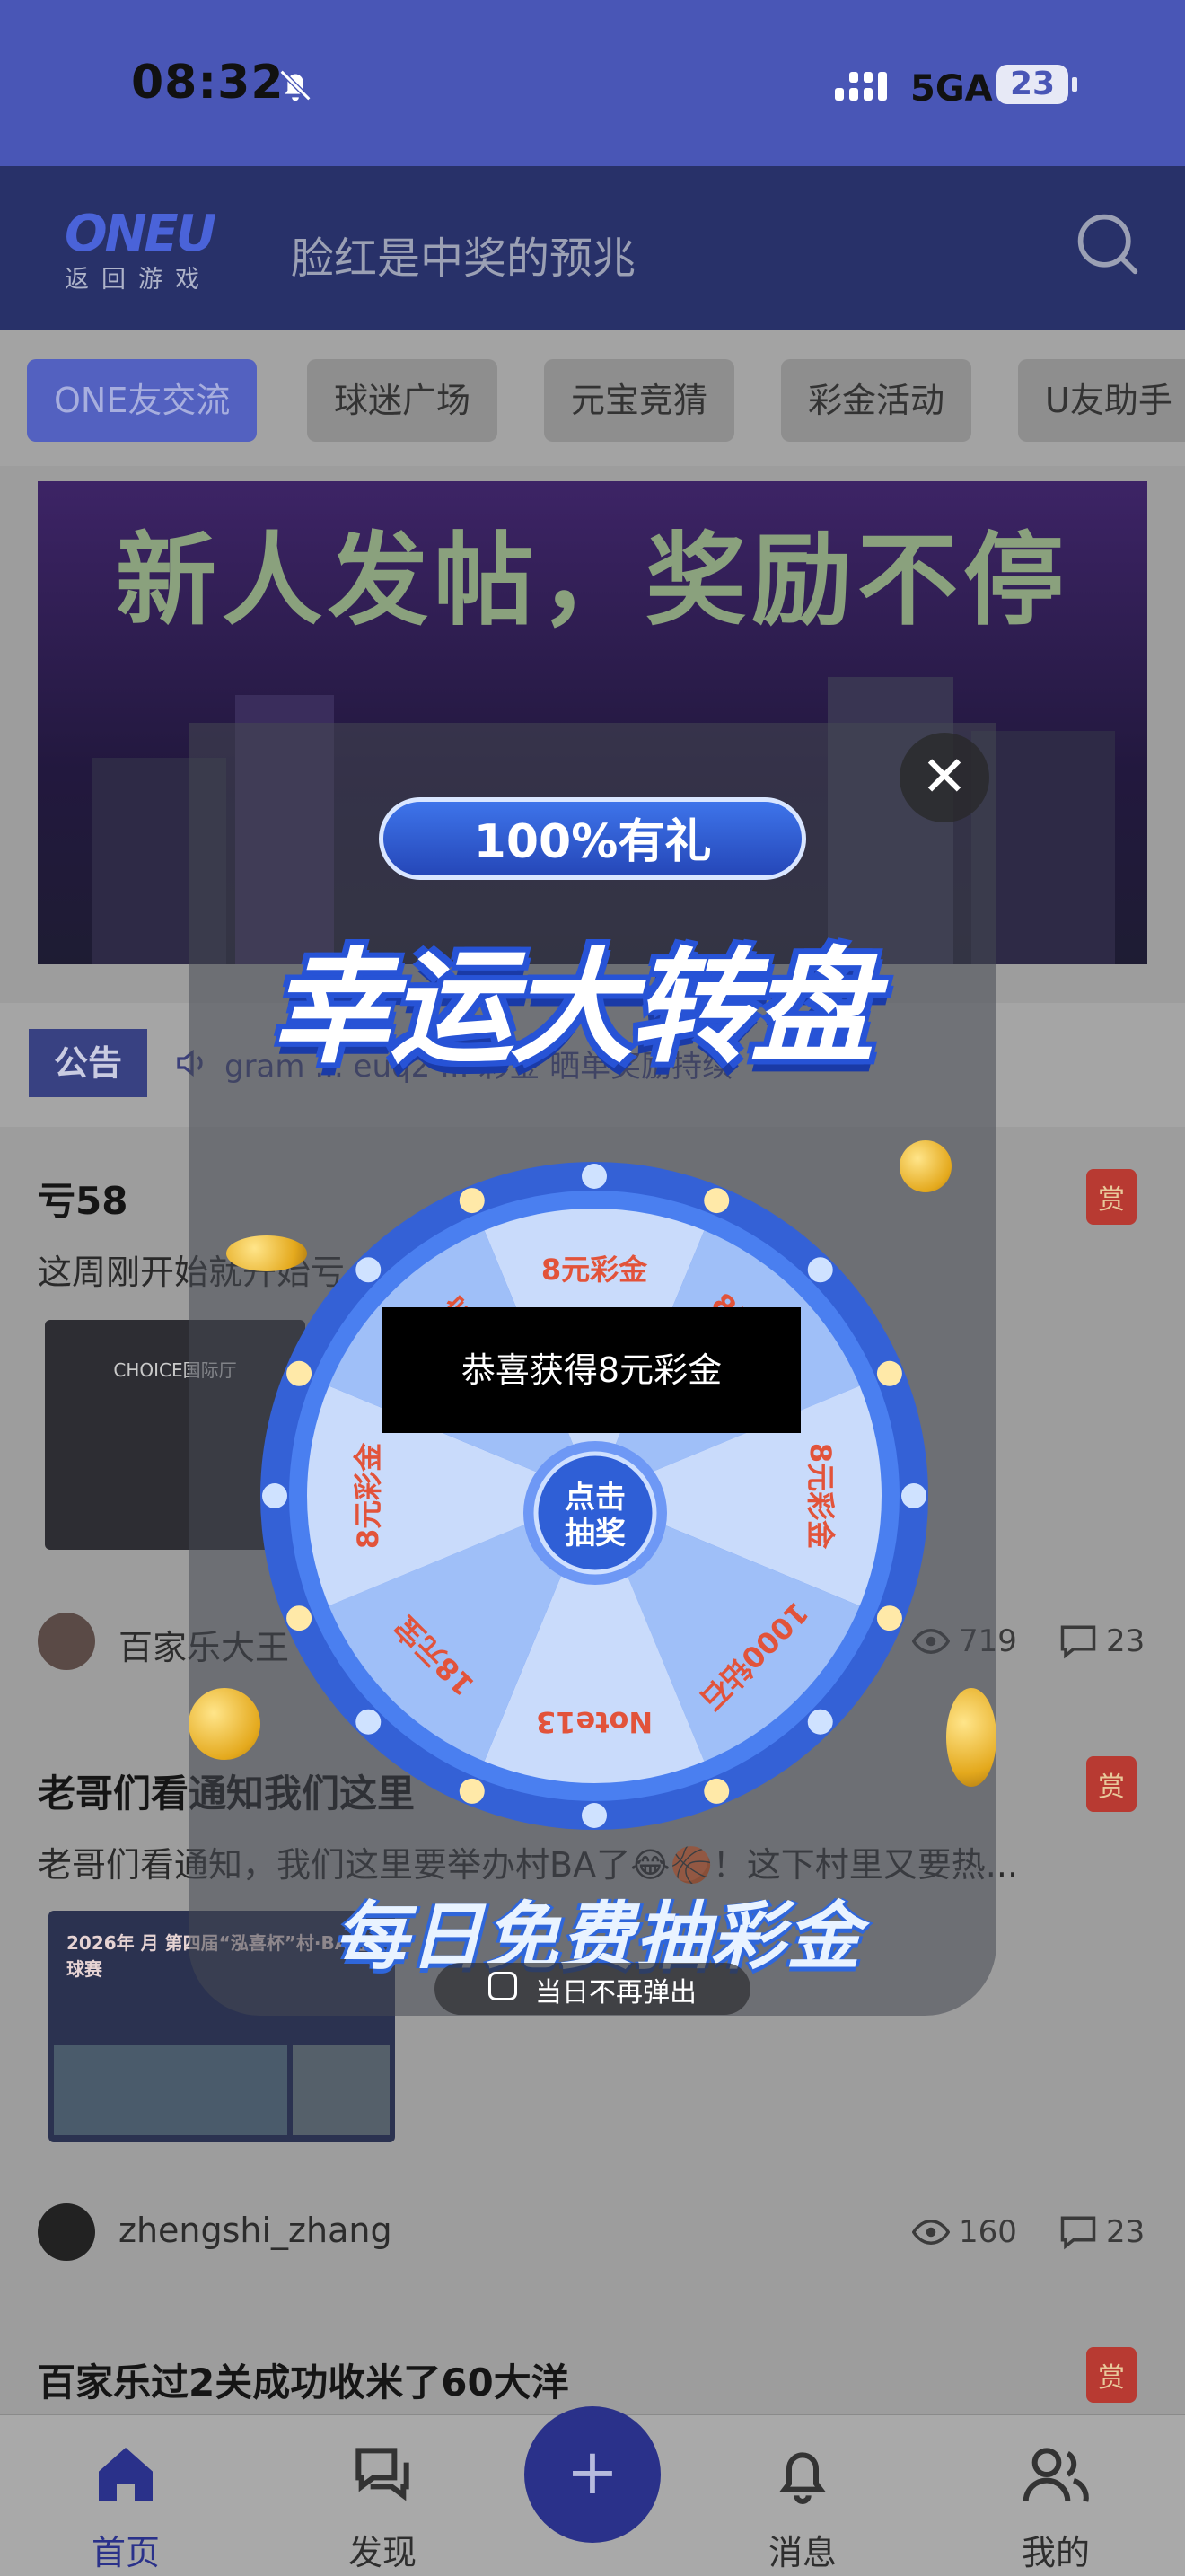 The height and width of the screenshot is (2576, 1185). I want to click on muted-bell-icon, so click(295, 85).